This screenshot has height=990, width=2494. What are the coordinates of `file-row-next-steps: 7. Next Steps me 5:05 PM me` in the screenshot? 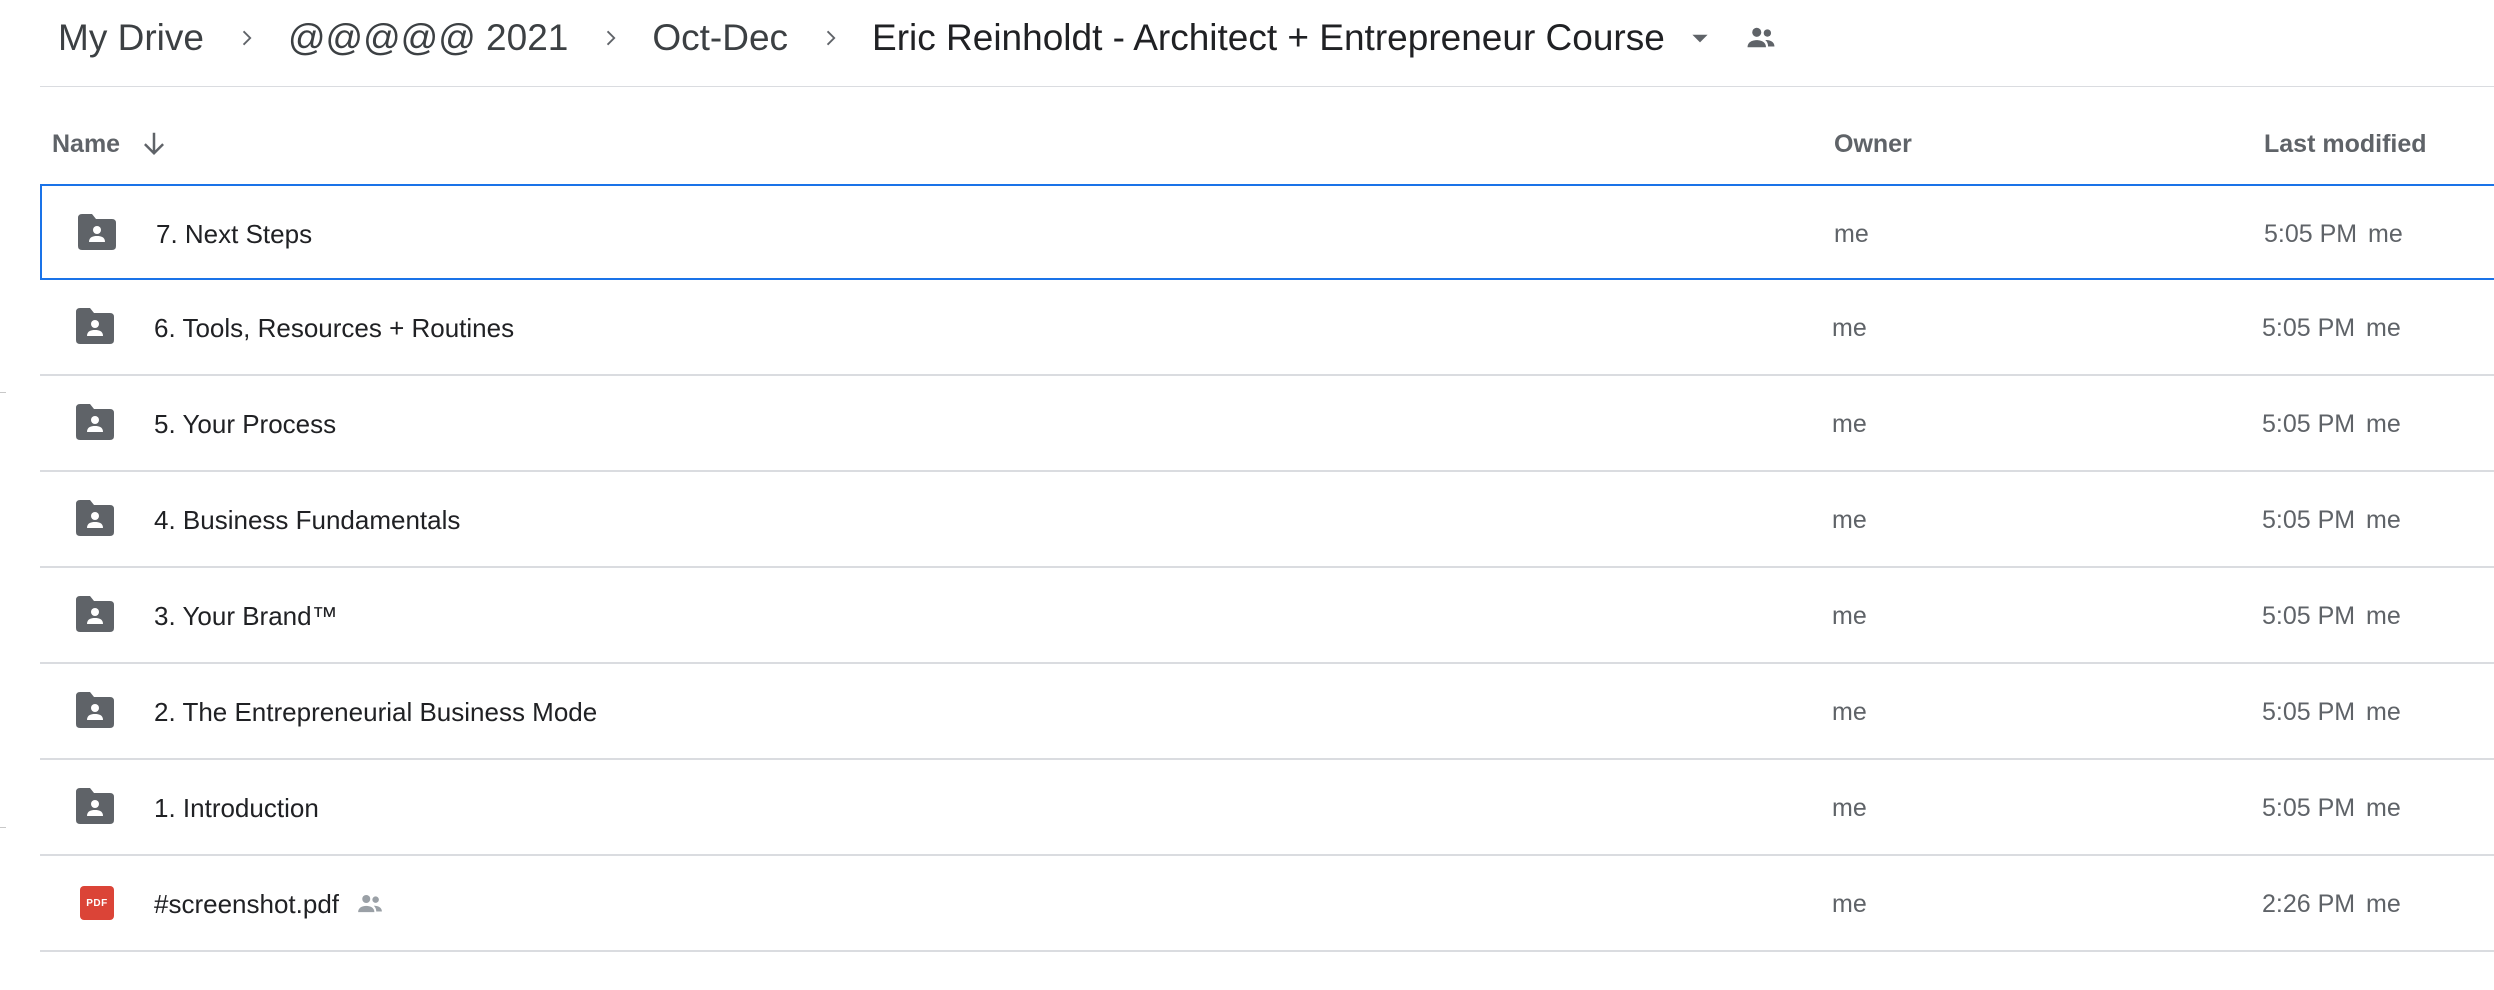 It's located at (1267, 232).